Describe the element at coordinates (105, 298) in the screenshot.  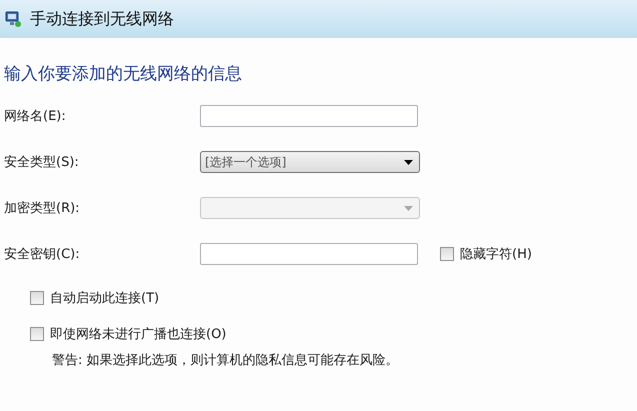
I see `checkbox-label: 自动启动此连接(T)` at that location.